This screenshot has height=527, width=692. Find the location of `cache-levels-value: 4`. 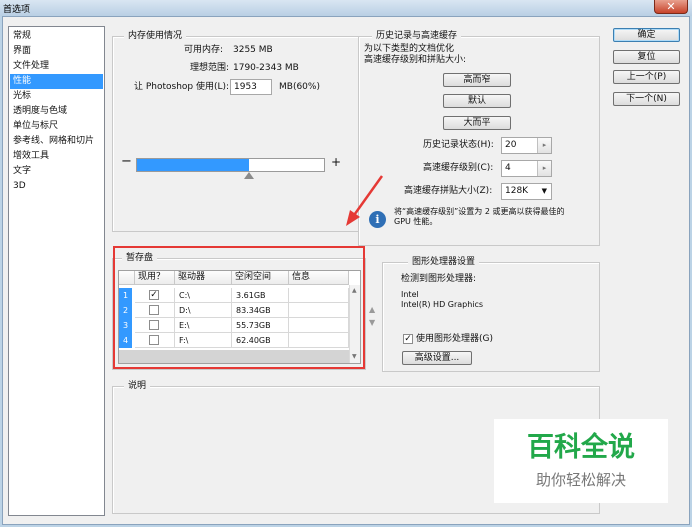

cache-levels-value: 4 is located at coordinates (508, 168).